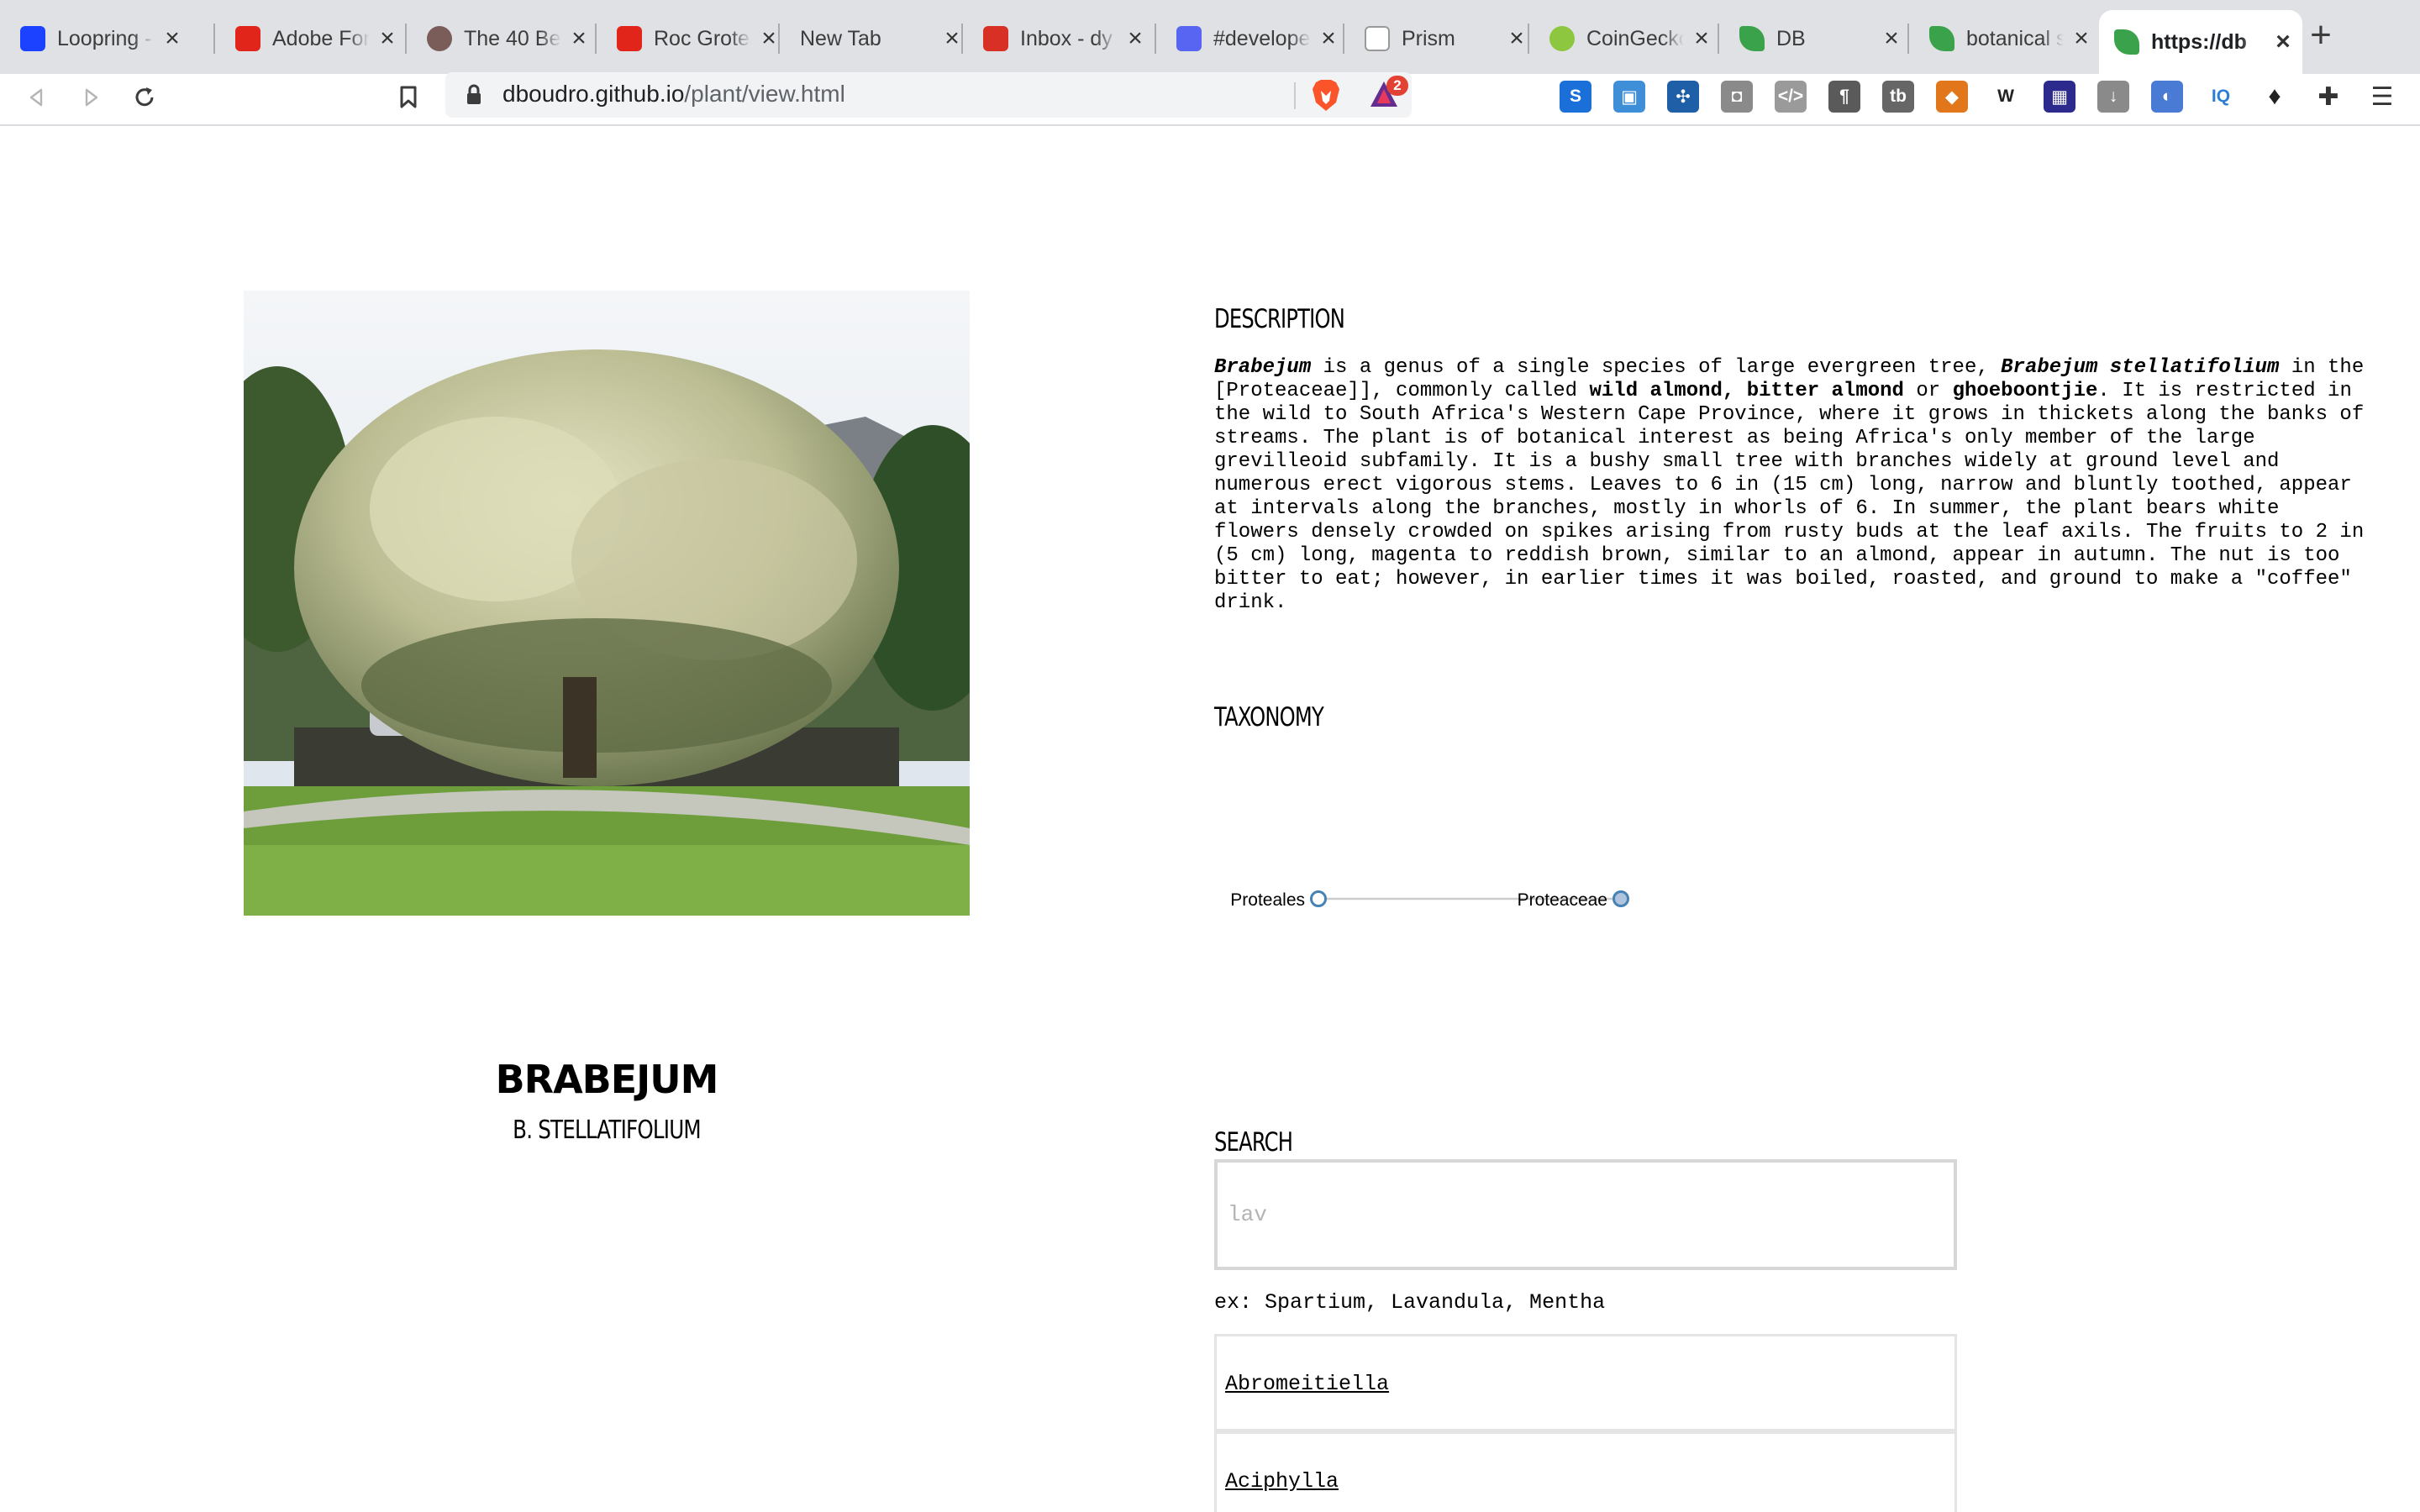  I want to click on tab-title: #developers, so click(1262, 38).